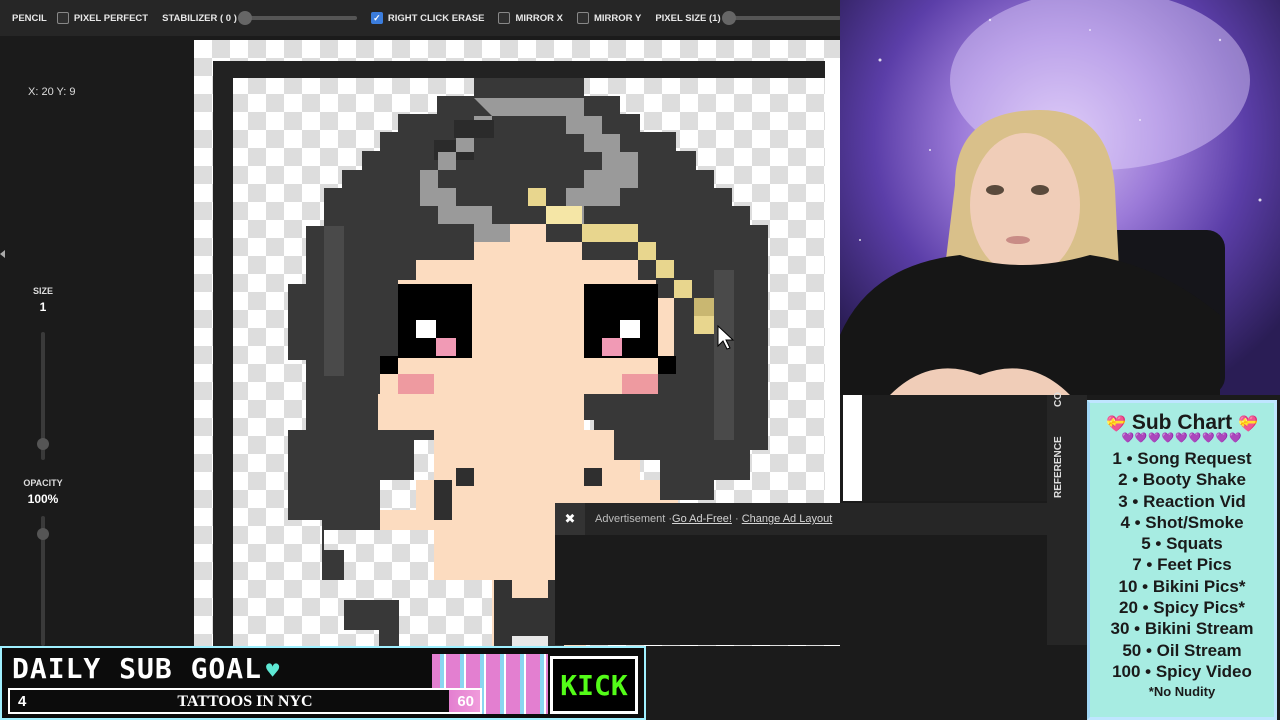  Describe the element at coordinates (1025, 205) in the screenshot. I see `face` at that location.